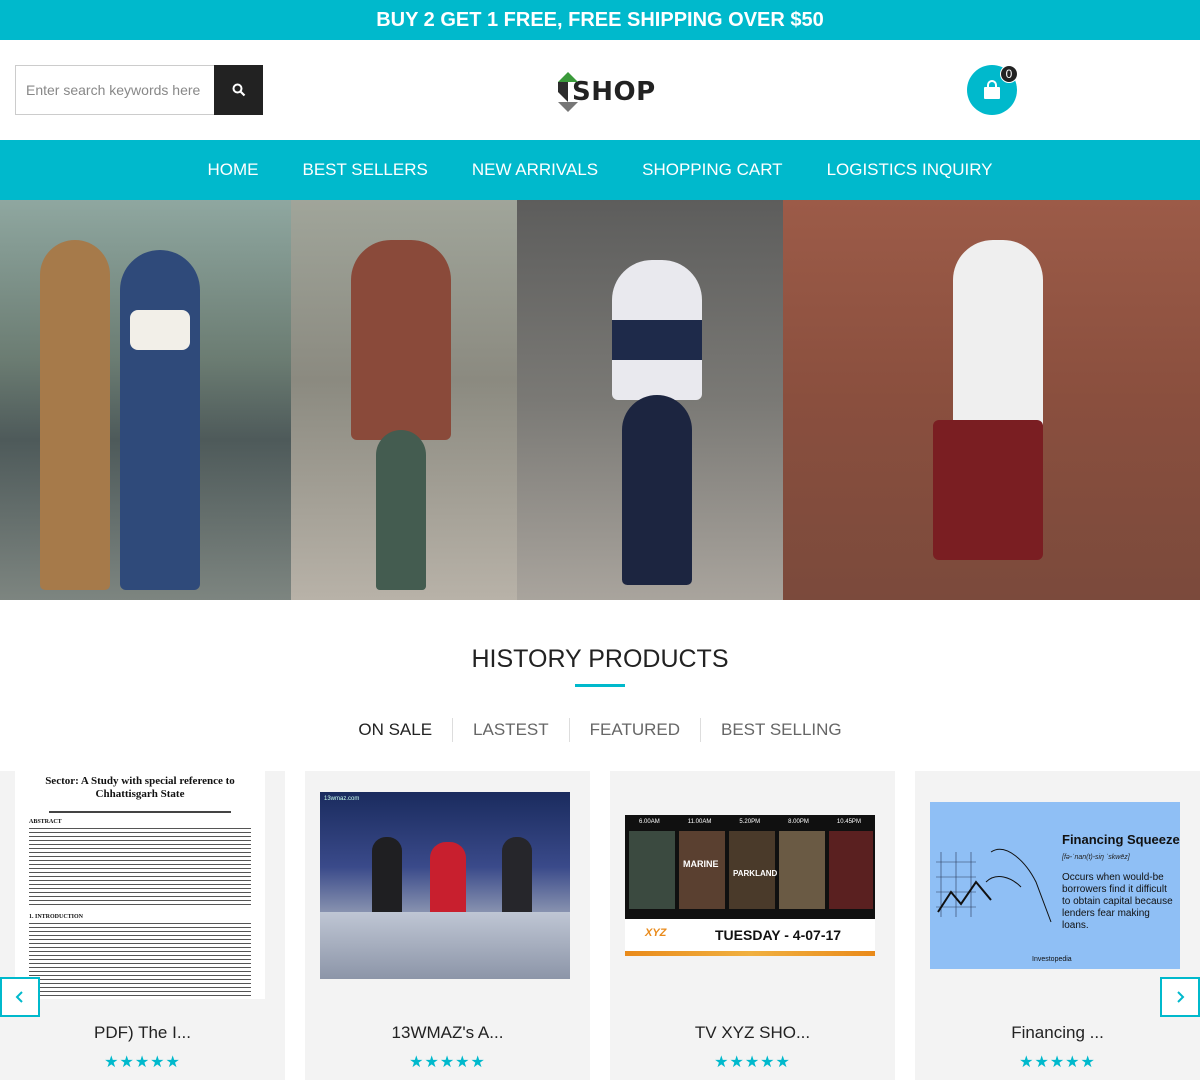 The height and width of the screenshot is (1080, 1200). I want to click on search-input, so click(114, 90).